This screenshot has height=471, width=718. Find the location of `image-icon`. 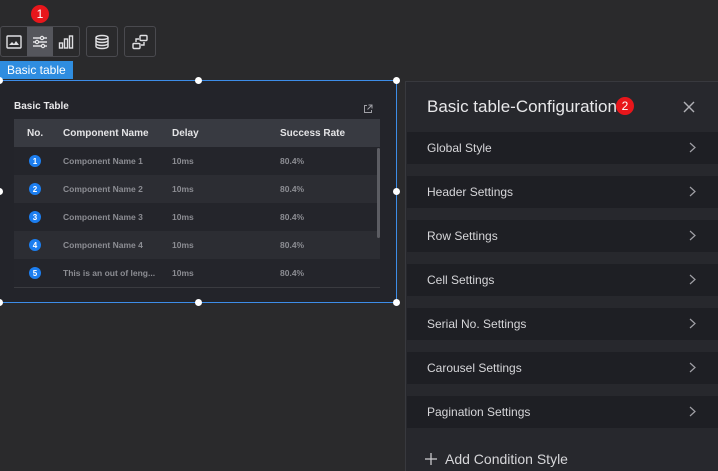

image-icon is located at coordinates (14, 41).